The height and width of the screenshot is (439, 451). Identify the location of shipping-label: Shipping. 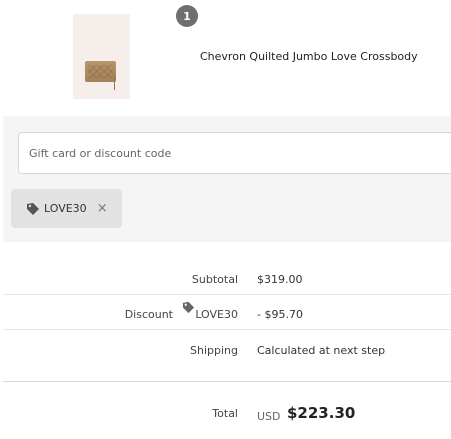
(214, 350).